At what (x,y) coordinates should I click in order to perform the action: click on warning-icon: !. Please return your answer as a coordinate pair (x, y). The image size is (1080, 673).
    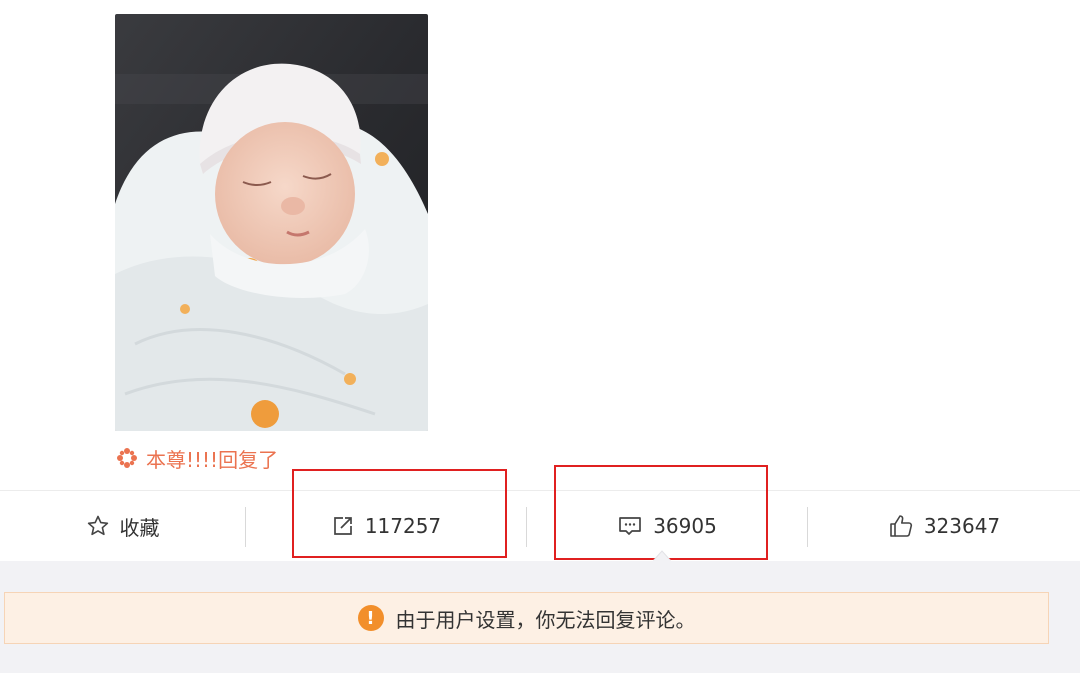
    Looking at the image, I should click on (370, 618).